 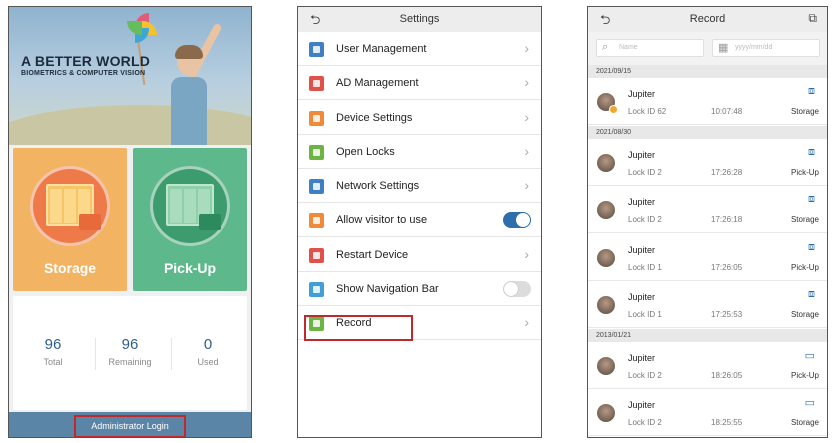 I want to click on page-title: Record, so click(x=707, y=19).